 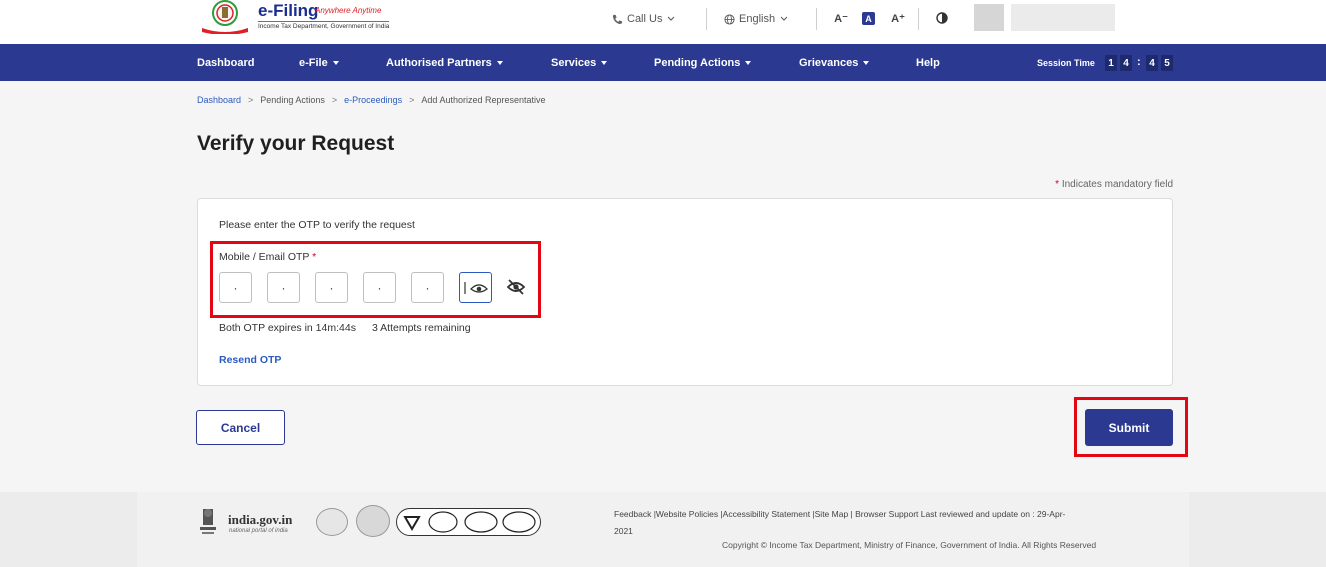 What do you see at coordinates (483, 100) in the screenshot?
I see `breadcrumb-current: Add Authorized Representative` at bounding box center [483, 100].